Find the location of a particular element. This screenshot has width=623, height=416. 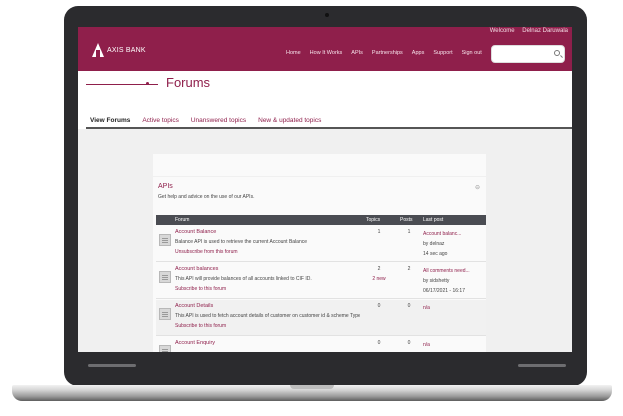

search-input is located at coordinates (528, 54).